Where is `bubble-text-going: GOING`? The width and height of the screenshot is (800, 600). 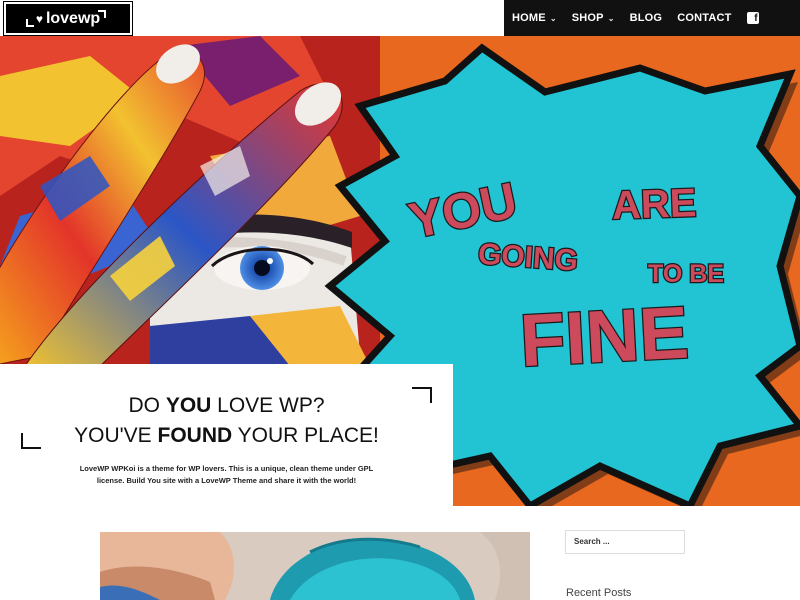 bubble-text-going: GOING is located at coordinates (528, 258).